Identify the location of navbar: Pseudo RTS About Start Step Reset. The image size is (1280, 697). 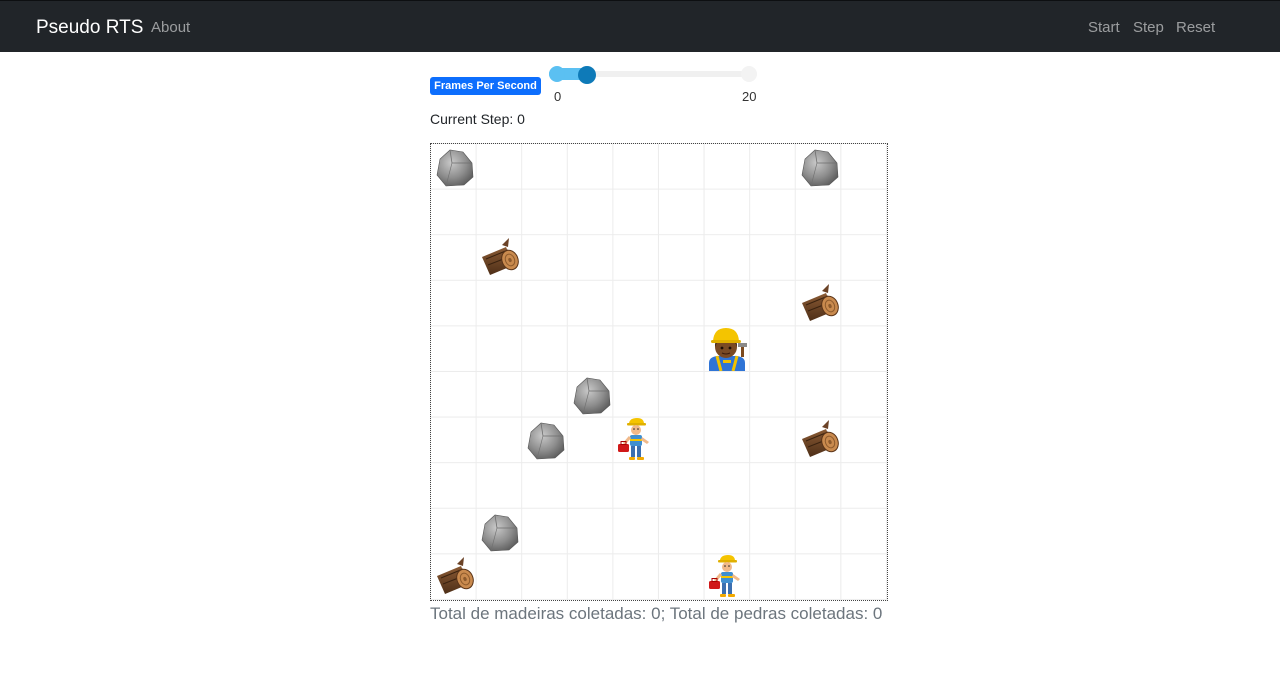
(640, 26).